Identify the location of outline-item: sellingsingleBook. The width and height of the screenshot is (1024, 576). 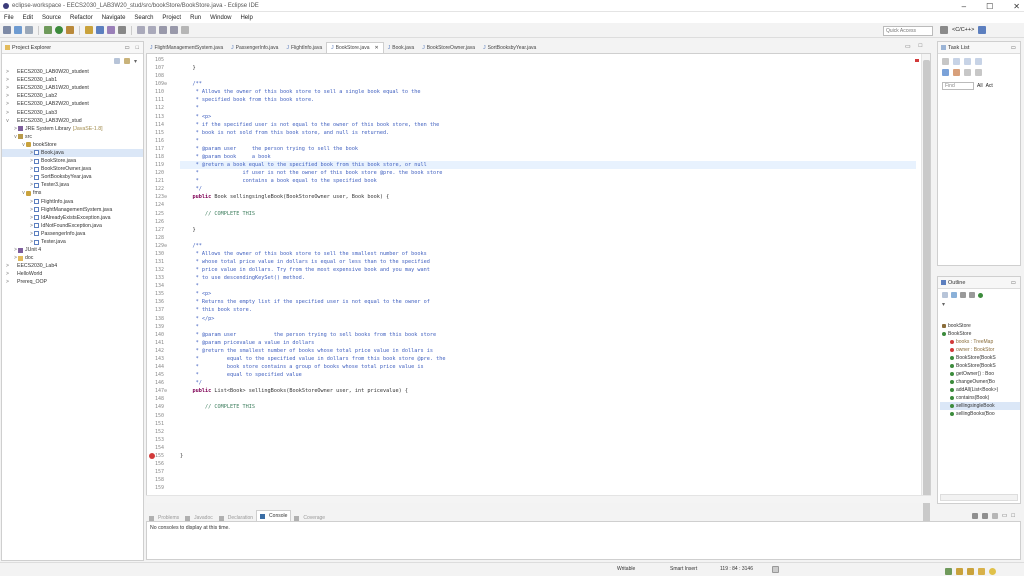
(980, 406).